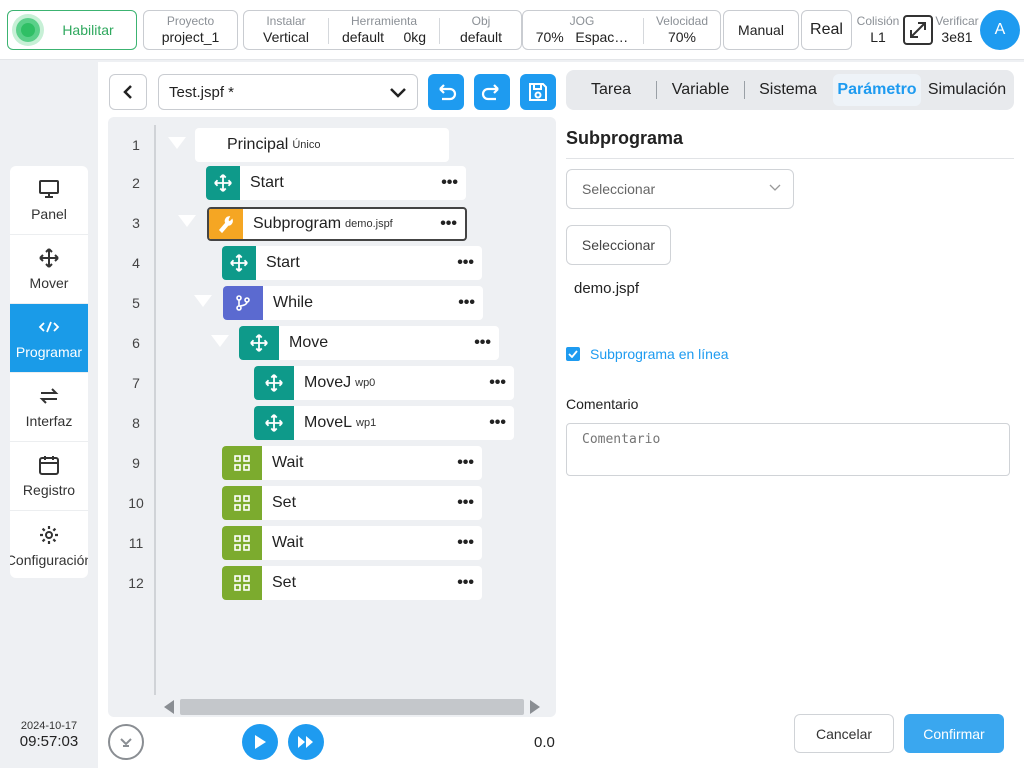 The width and height of the screenshot is (1024, 768). I want to click on sidebar-item-move: Mover, so click(49, 269).